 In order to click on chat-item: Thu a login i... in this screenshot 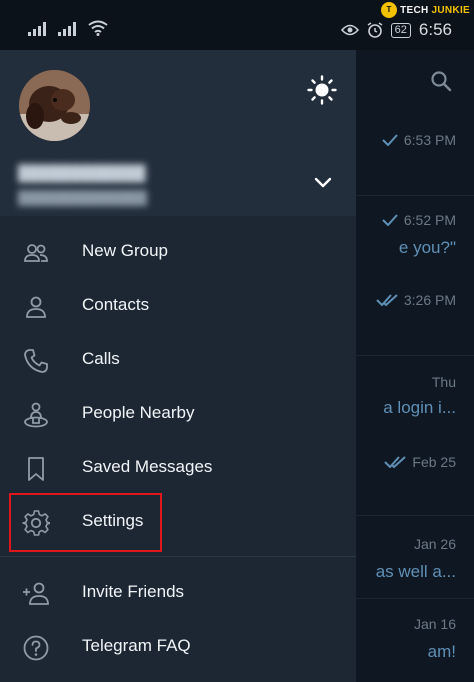, I will do `click(415, 402)`.